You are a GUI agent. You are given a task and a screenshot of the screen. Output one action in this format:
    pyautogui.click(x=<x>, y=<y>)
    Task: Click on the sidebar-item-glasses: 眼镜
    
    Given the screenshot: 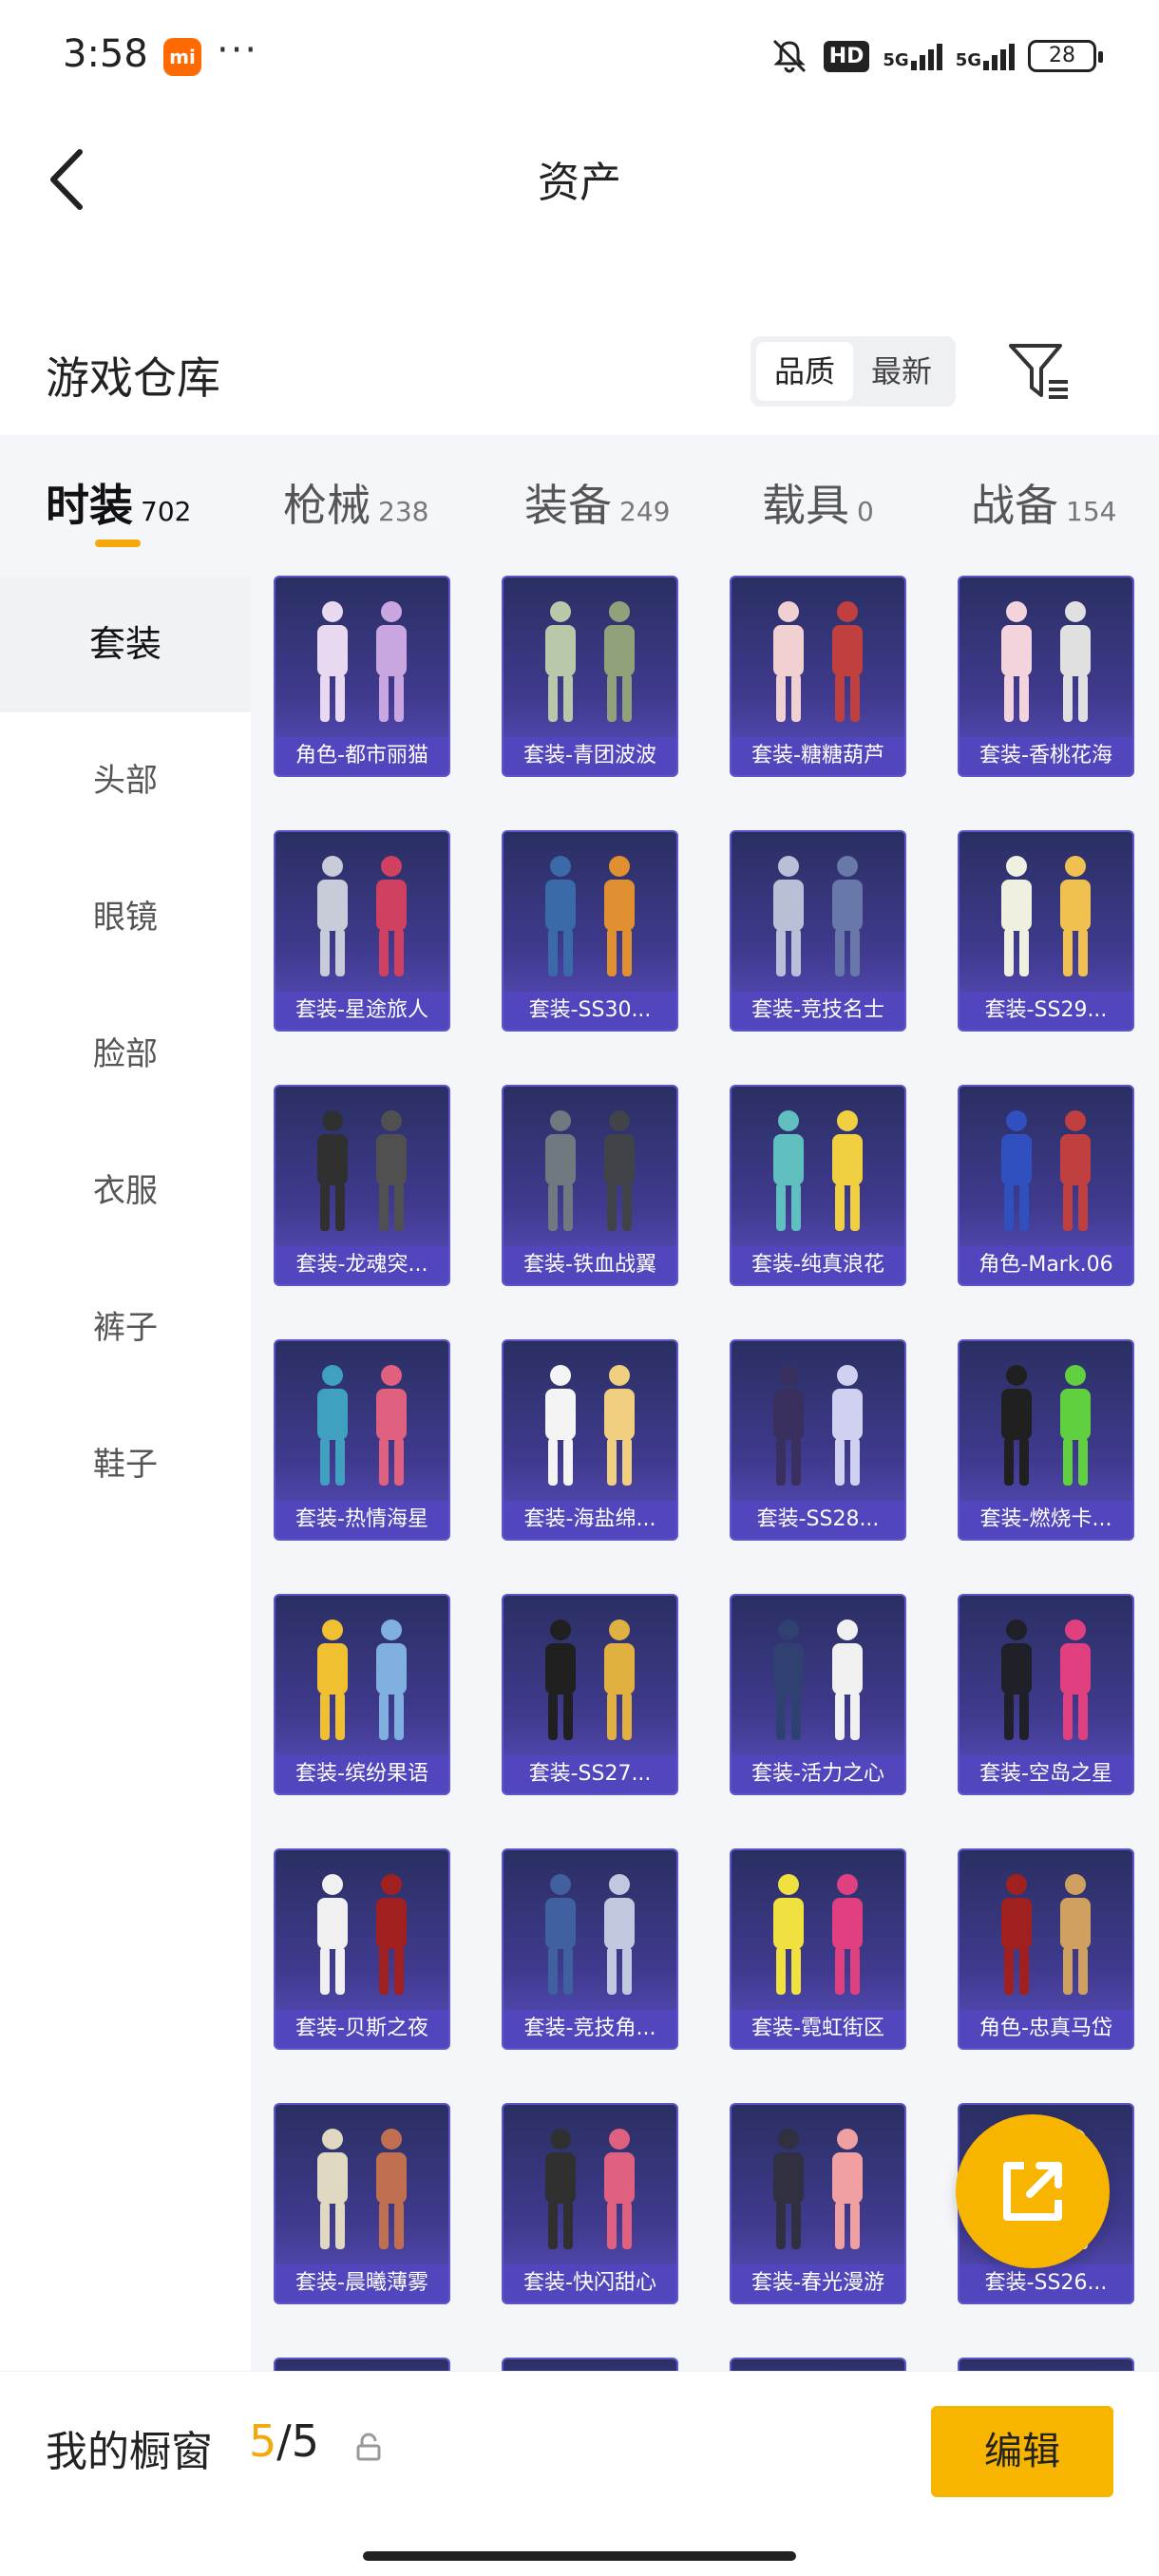 What is the action you would take?
    pyautogui.click(x=125, y=917)
    